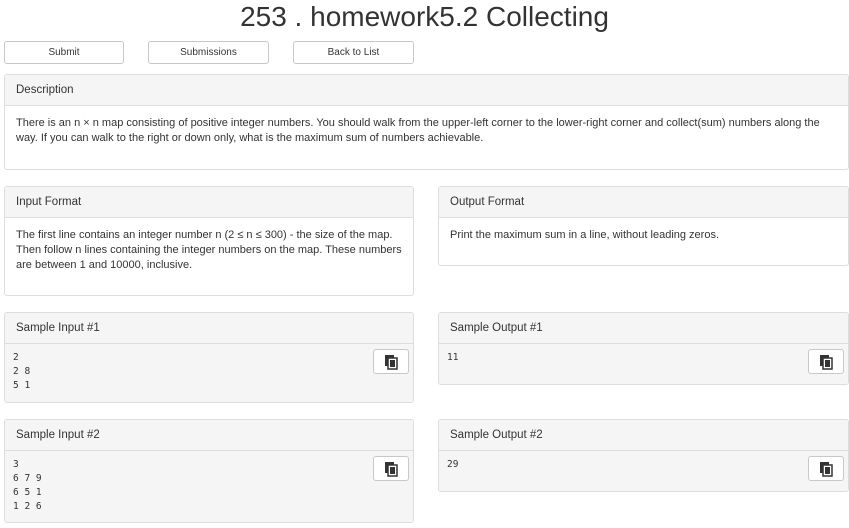 Image resolution: width=849 pixels, height=528 pixels. I want to click on sample-output-panel-2: Sample Output #2 29, so click(643, 455).